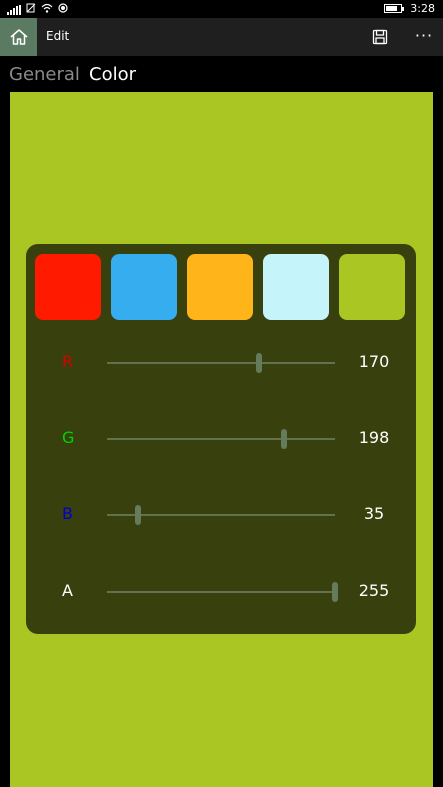 Image resolution: width=443 pixels, height=787 pixels. Describe the element at coordinates (374, 590) in the screenshot. I see `channel-value-a: 255` at that location.